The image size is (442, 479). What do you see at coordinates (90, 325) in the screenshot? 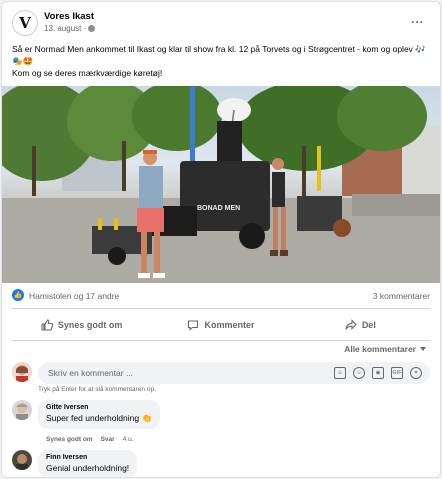
I see `like-label: Synes godt om` at bounding box center [90, 325].